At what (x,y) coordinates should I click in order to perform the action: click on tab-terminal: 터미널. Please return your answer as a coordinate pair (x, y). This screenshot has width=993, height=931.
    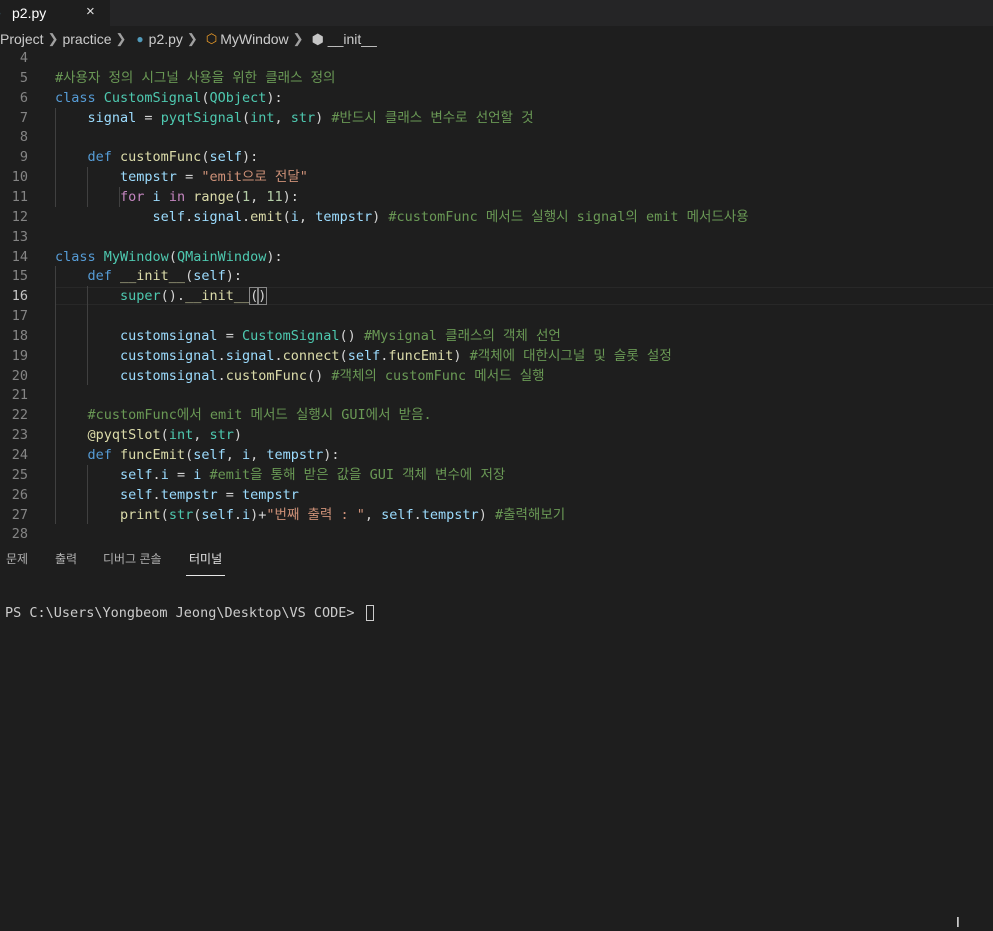
    Looking at the image, I should click on (205, 558).